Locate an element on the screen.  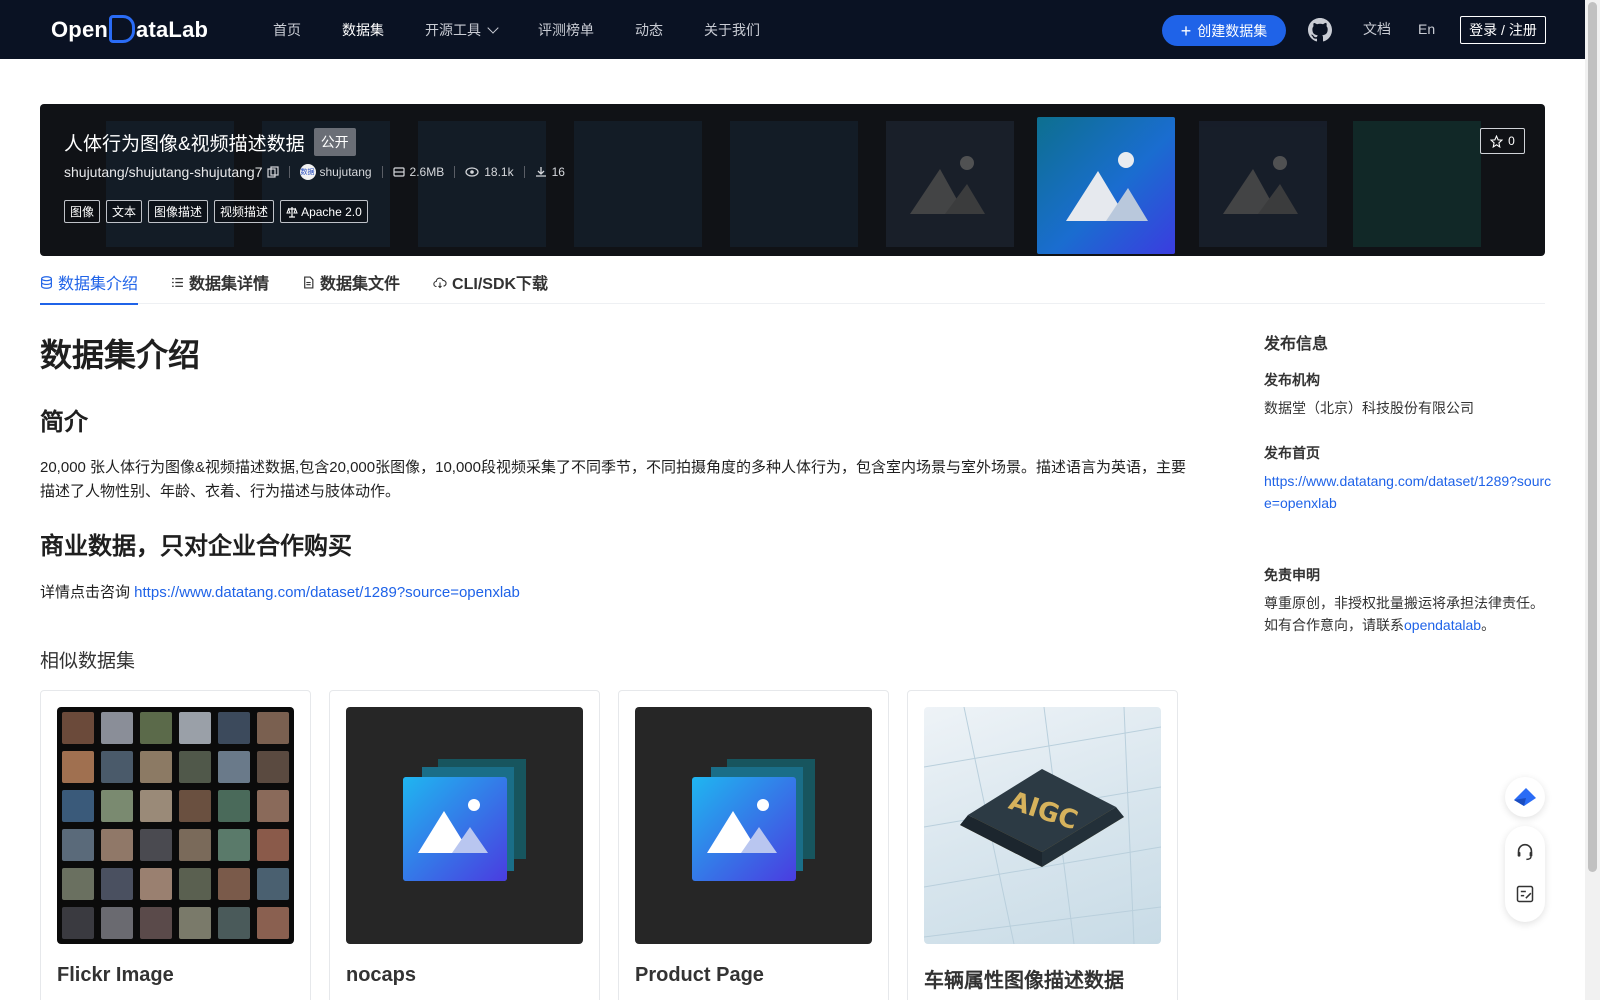
create-dataset-label: 创建数据集 is located at coordinates (1232, 30).